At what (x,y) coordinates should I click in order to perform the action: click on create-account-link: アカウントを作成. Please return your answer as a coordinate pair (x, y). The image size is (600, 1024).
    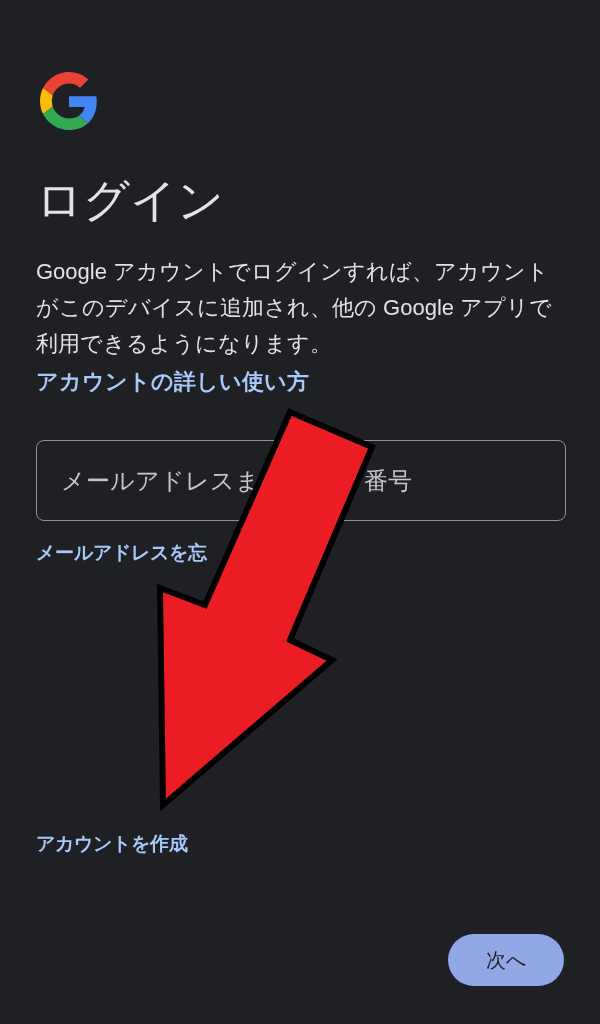
    Looking at the image, I should click on (112, 843).